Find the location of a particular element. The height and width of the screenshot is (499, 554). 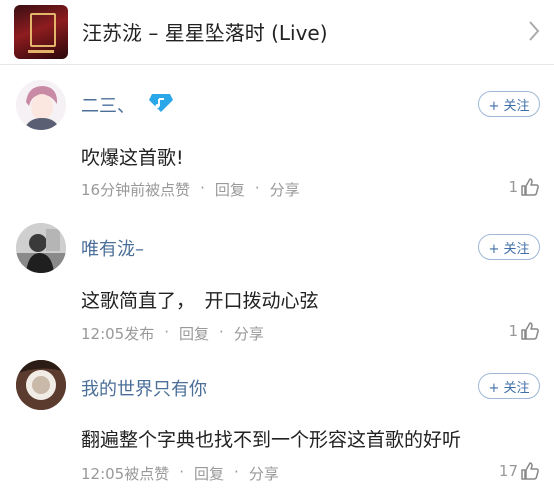

comment-text: 翻遍整个字典也找不到一个形容这首歌的好听 is located at coordinates (271, 440).